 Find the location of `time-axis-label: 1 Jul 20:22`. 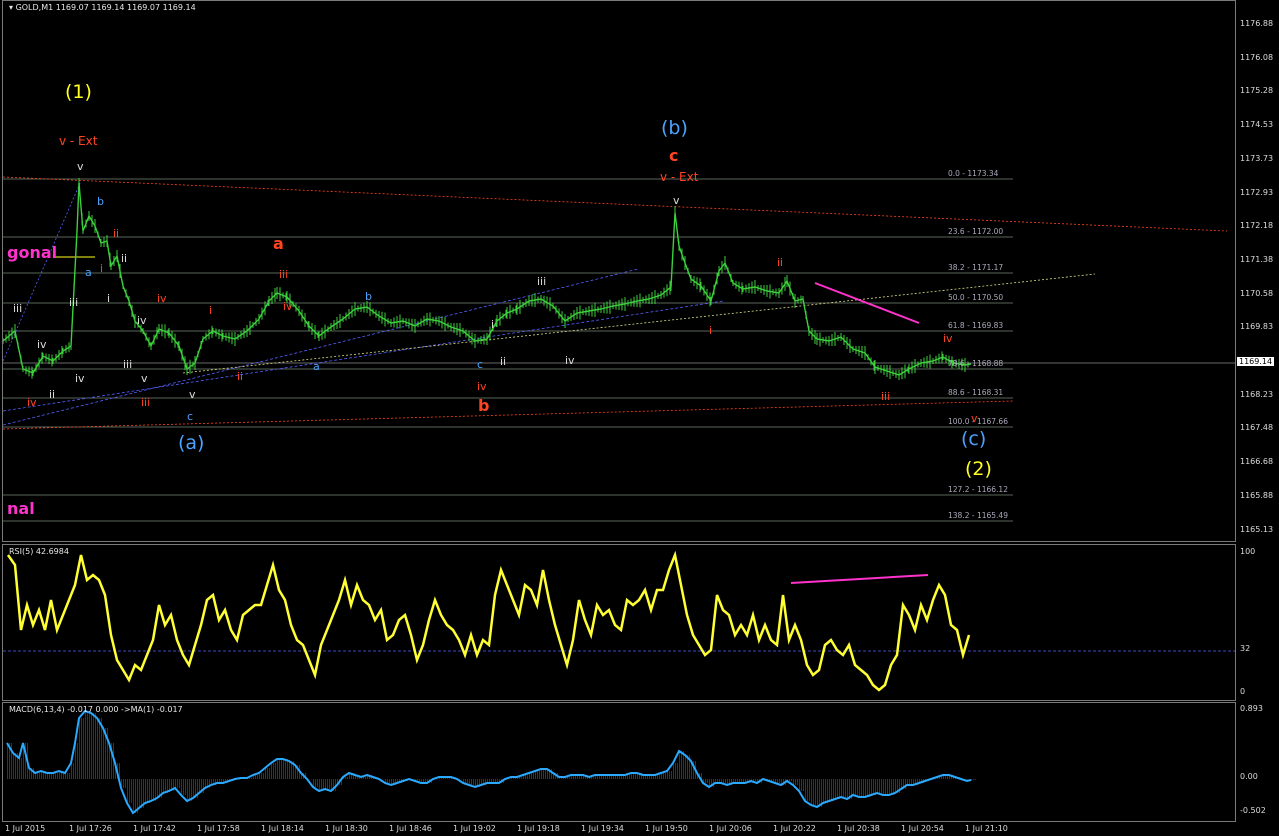

time-axis-label: 1 Jul 20:22 is located at coordinates (794, 828).